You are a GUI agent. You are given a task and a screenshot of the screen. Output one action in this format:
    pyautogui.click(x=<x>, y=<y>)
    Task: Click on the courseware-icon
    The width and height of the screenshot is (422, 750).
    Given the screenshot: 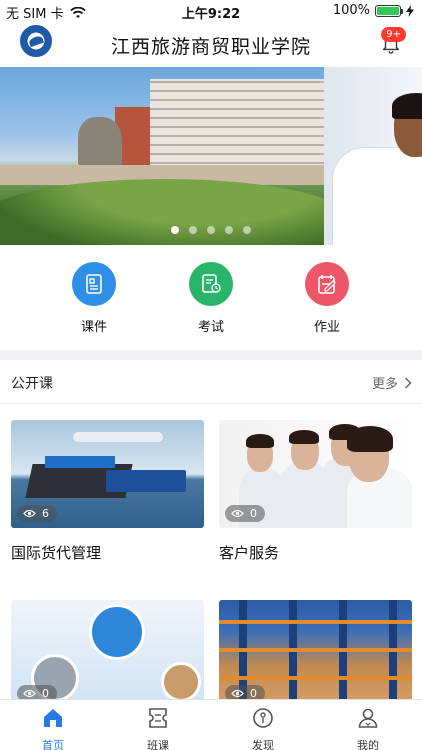 What is the action you would take?
    pyautogui.click(x=94, y=284)
    